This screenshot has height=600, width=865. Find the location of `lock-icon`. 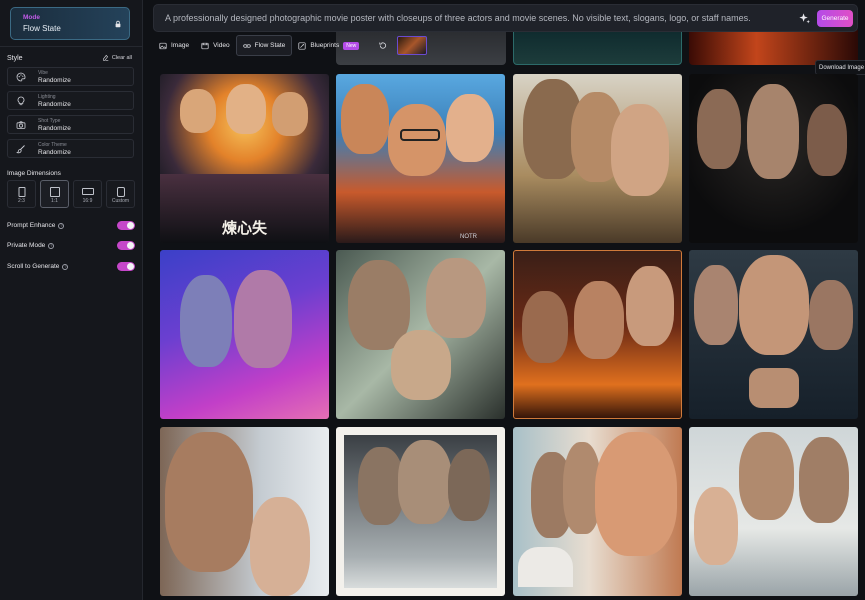

lock-icon is located at coordinates (118, 24).